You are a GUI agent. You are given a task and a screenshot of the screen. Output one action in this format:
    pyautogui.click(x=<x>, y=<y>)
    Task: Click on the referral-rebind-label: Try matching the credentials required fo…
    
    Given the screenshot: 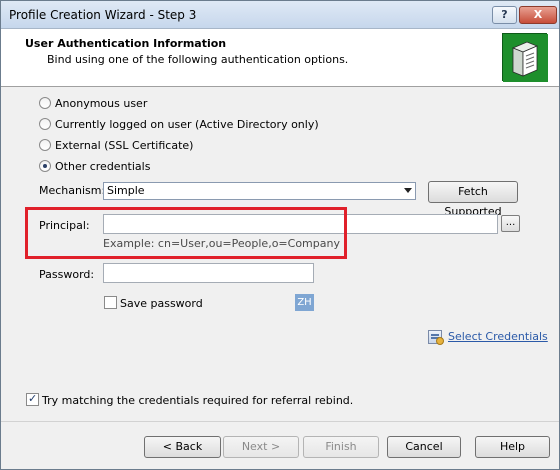 What is the action you would take?
    pyautogui.click(x=198, y=400)
    